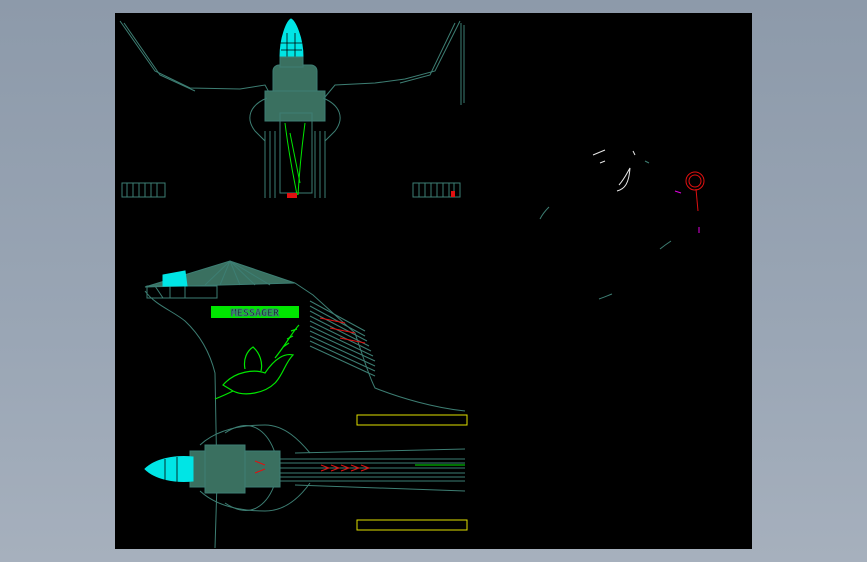 This screenshot has height=562, width=867. Describe the element at coordinates (257, 362) in the screenshot. I see `dove-emblem` at that location.